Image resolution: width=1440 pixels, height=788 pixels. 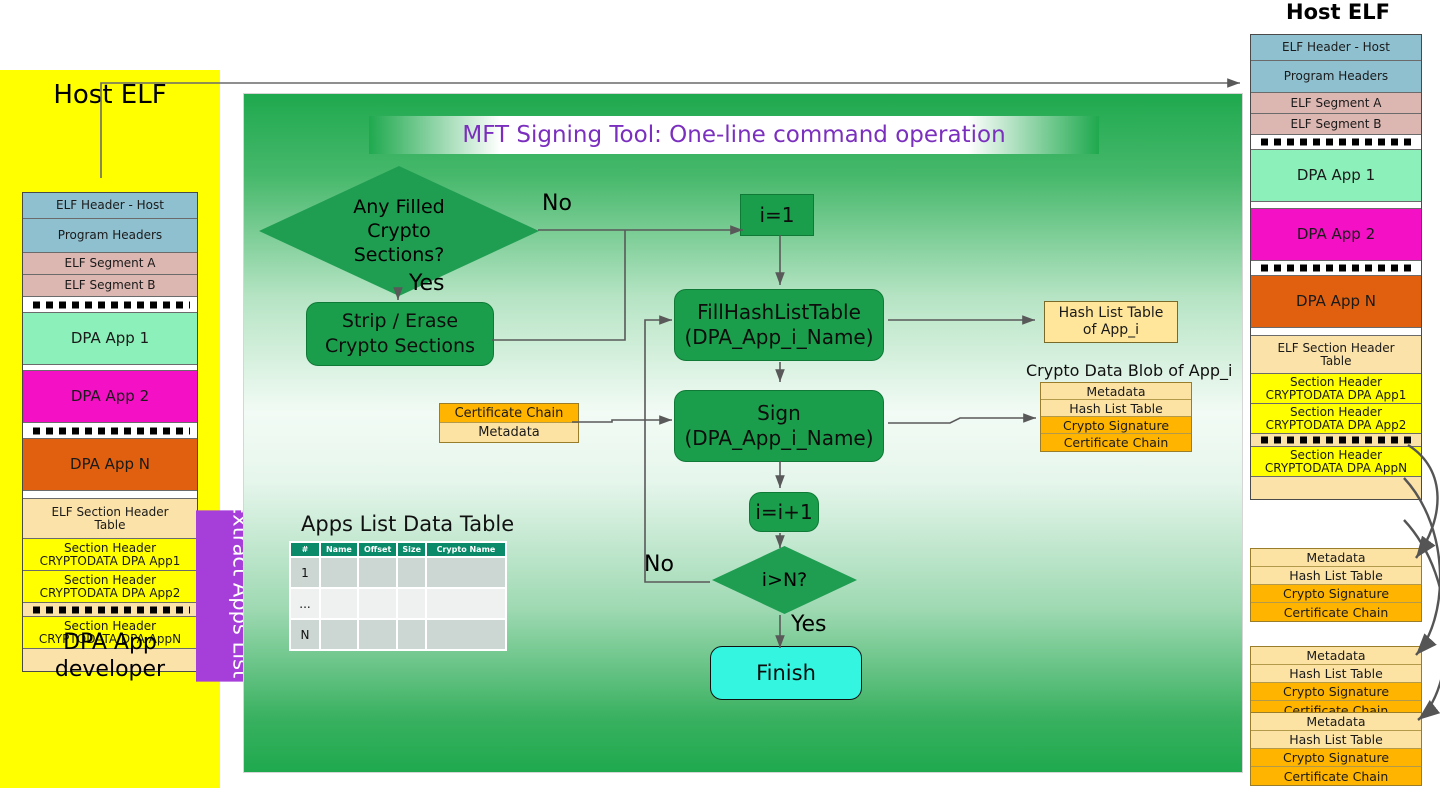 I want to click on left-host-elf-title: Host ELF, so click(x=110, y=95).